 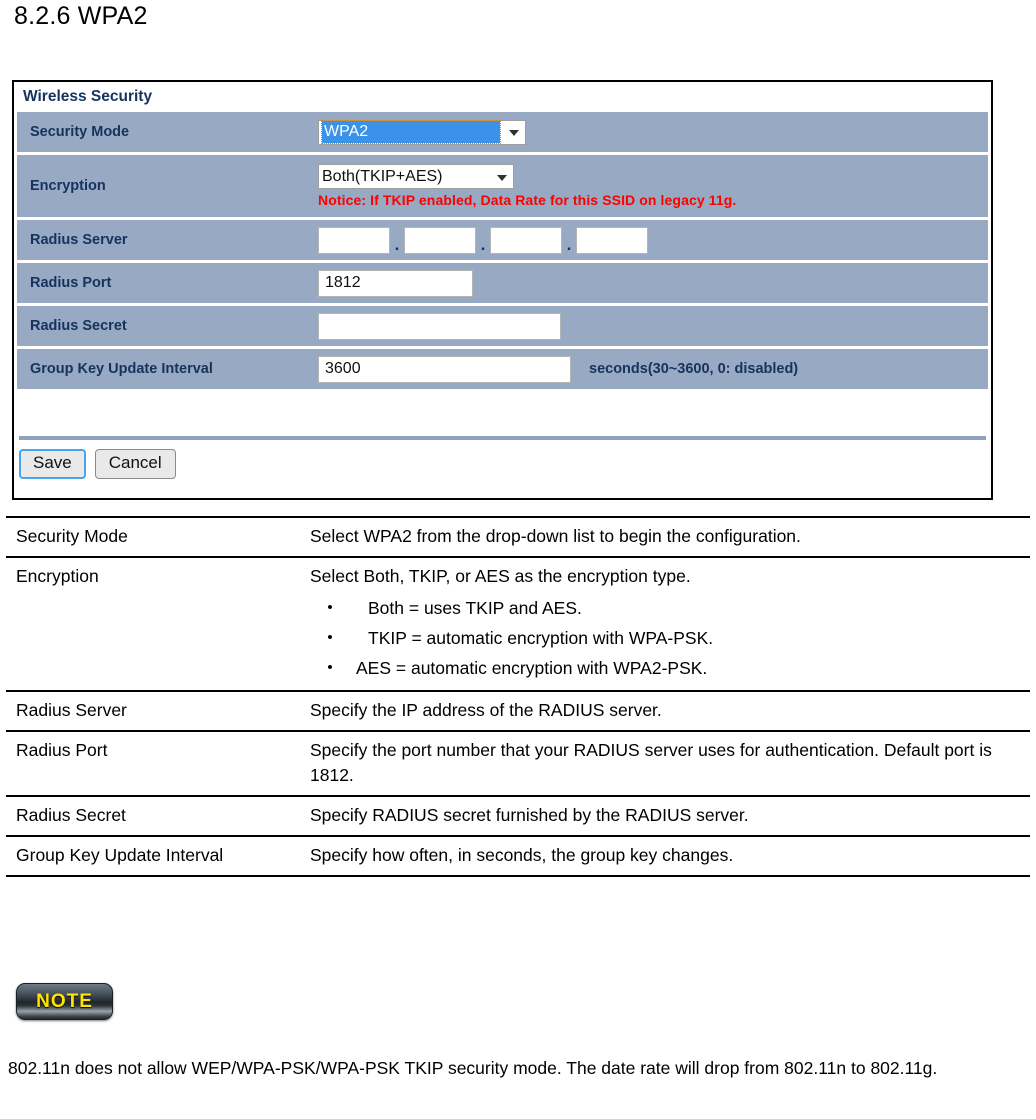 I want to click on cancel-button: Cancel, so click(x=135, y=464).